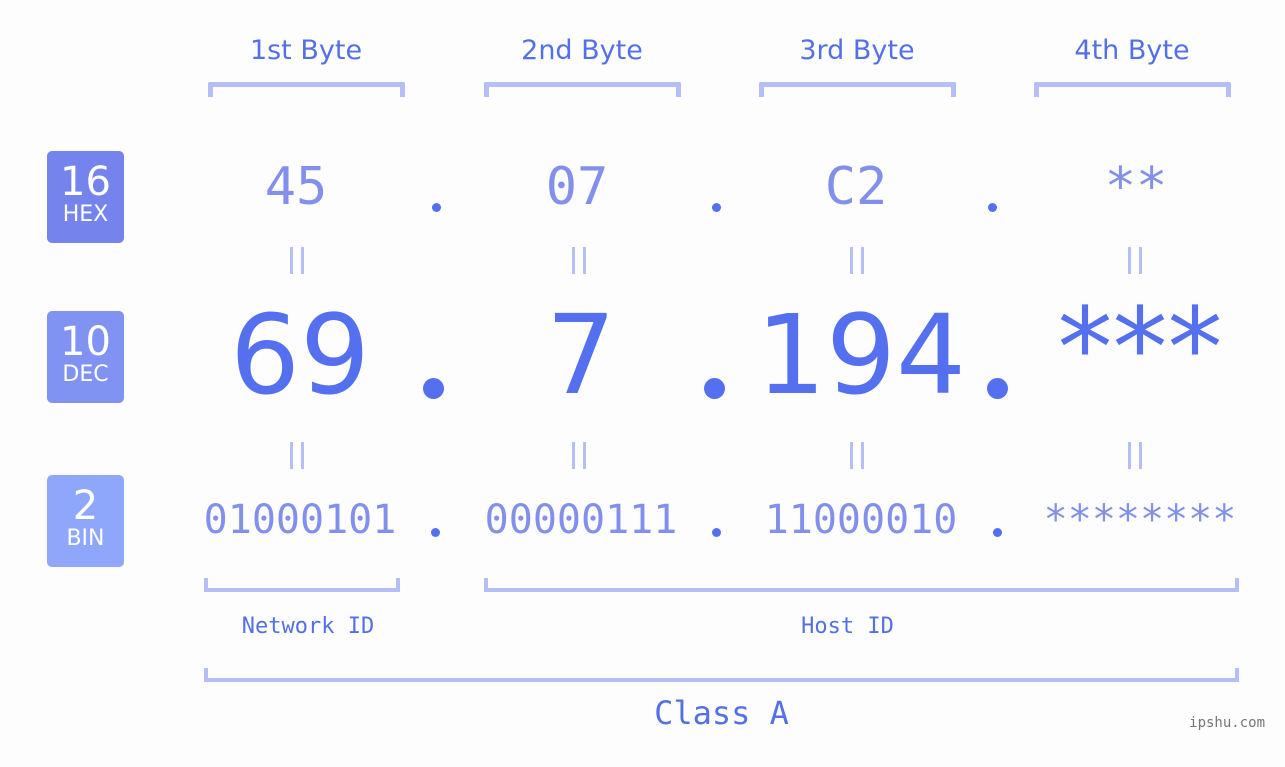 The height and width of the screenshot is (767, 1285). I want to click on byte-header-3: 3rd Byte, so click(857, 50).